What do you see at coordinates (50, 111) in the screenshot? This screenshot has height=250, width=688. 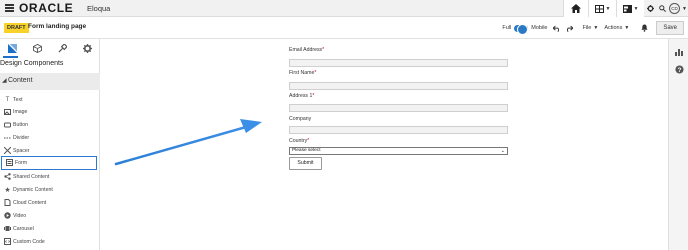 I see `component-image: Image` at bounding box center [50, 111].